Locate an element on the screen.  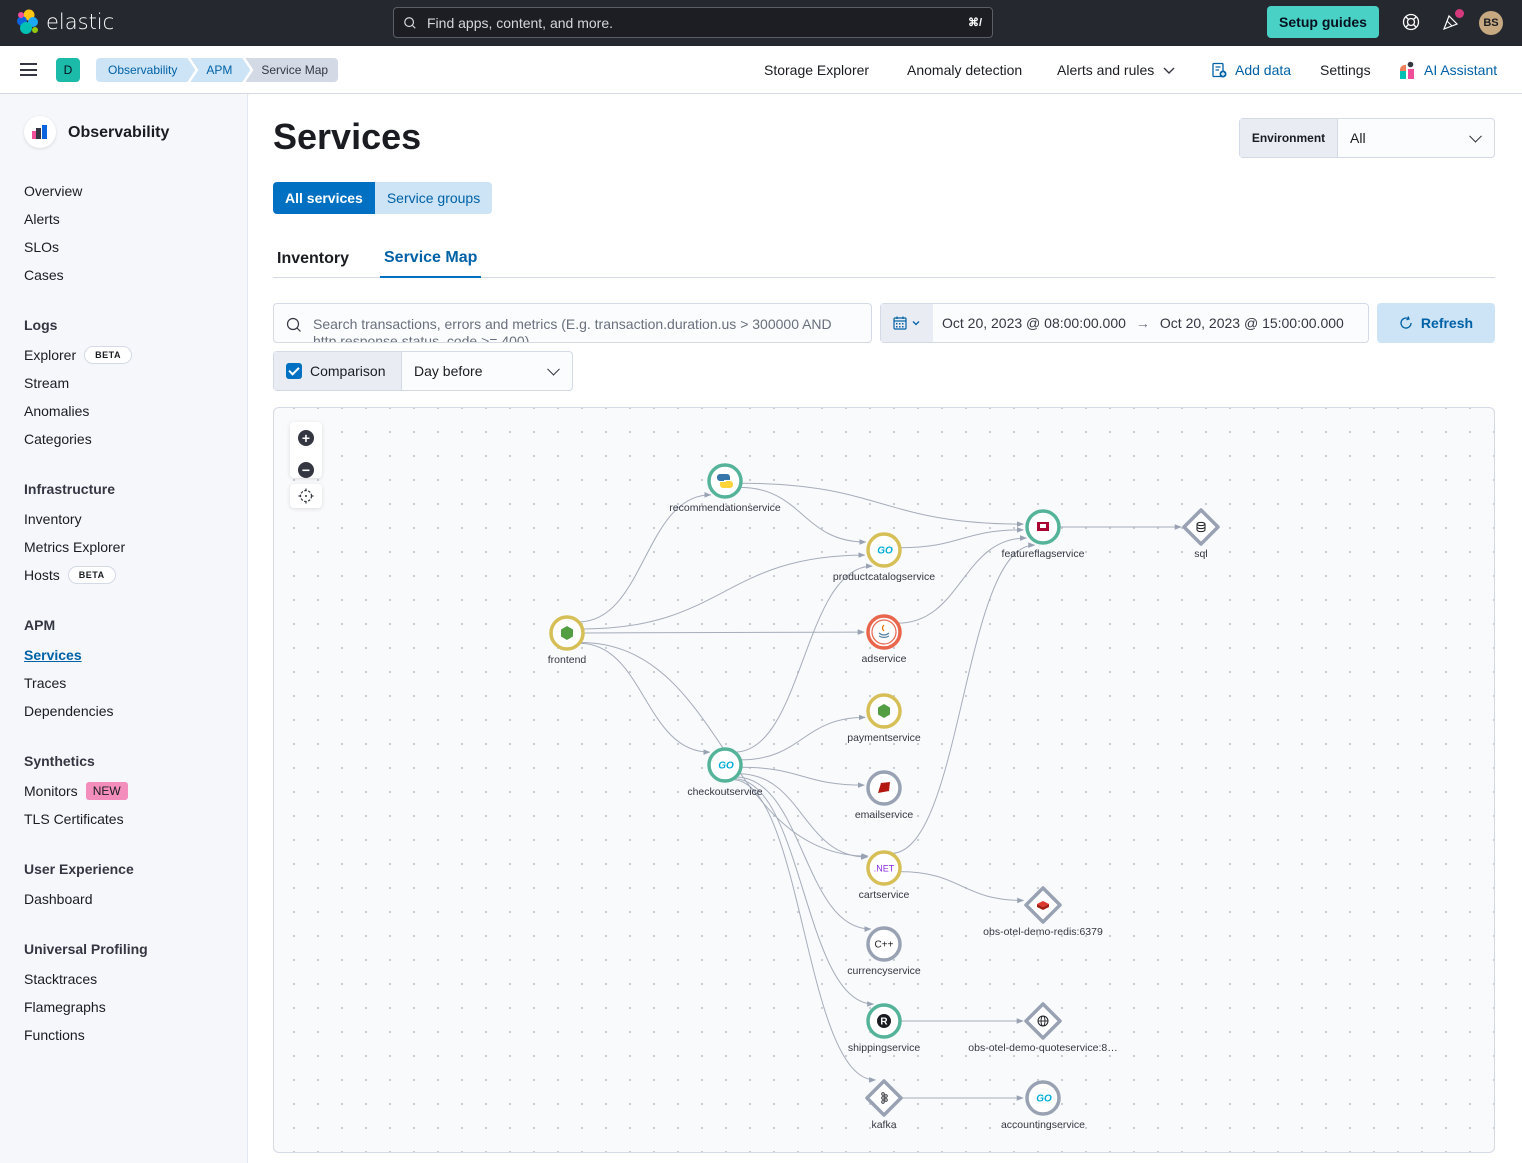
sidebar-item-services: Services is located at coordinates (53, 655).